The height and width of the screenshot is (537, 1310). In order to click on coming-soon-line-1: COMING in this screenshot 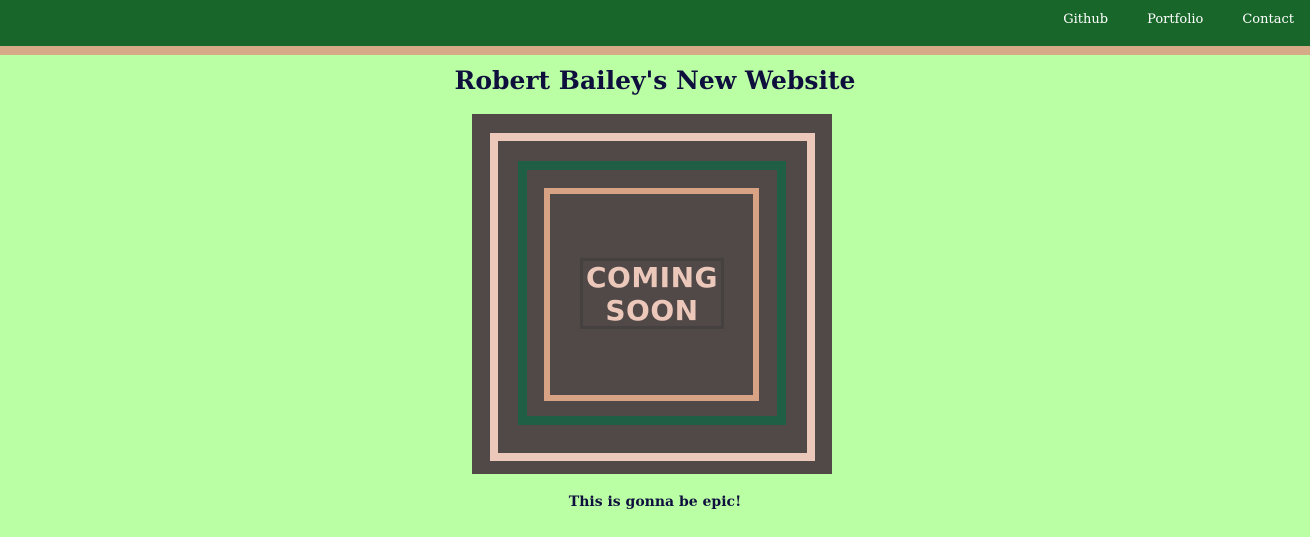, I will do `click(652, 277)`.